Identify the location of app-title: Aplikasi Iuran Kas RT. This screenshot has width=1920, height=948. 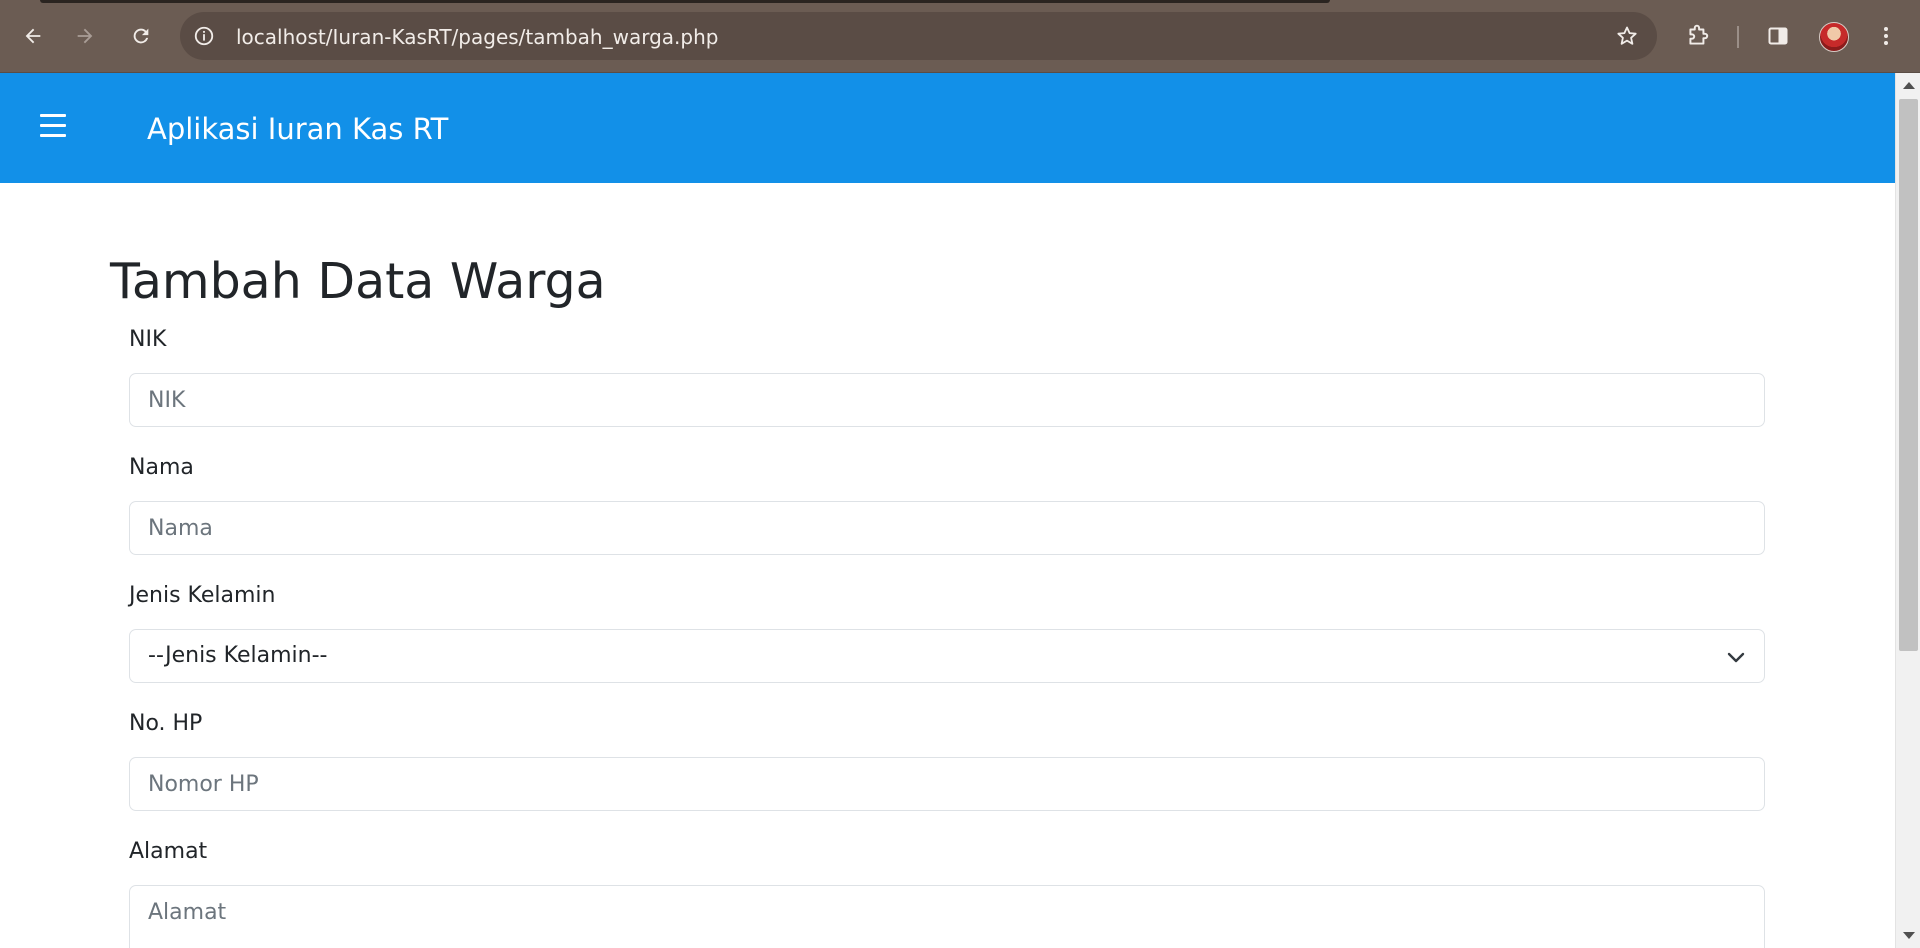
(298, 129).